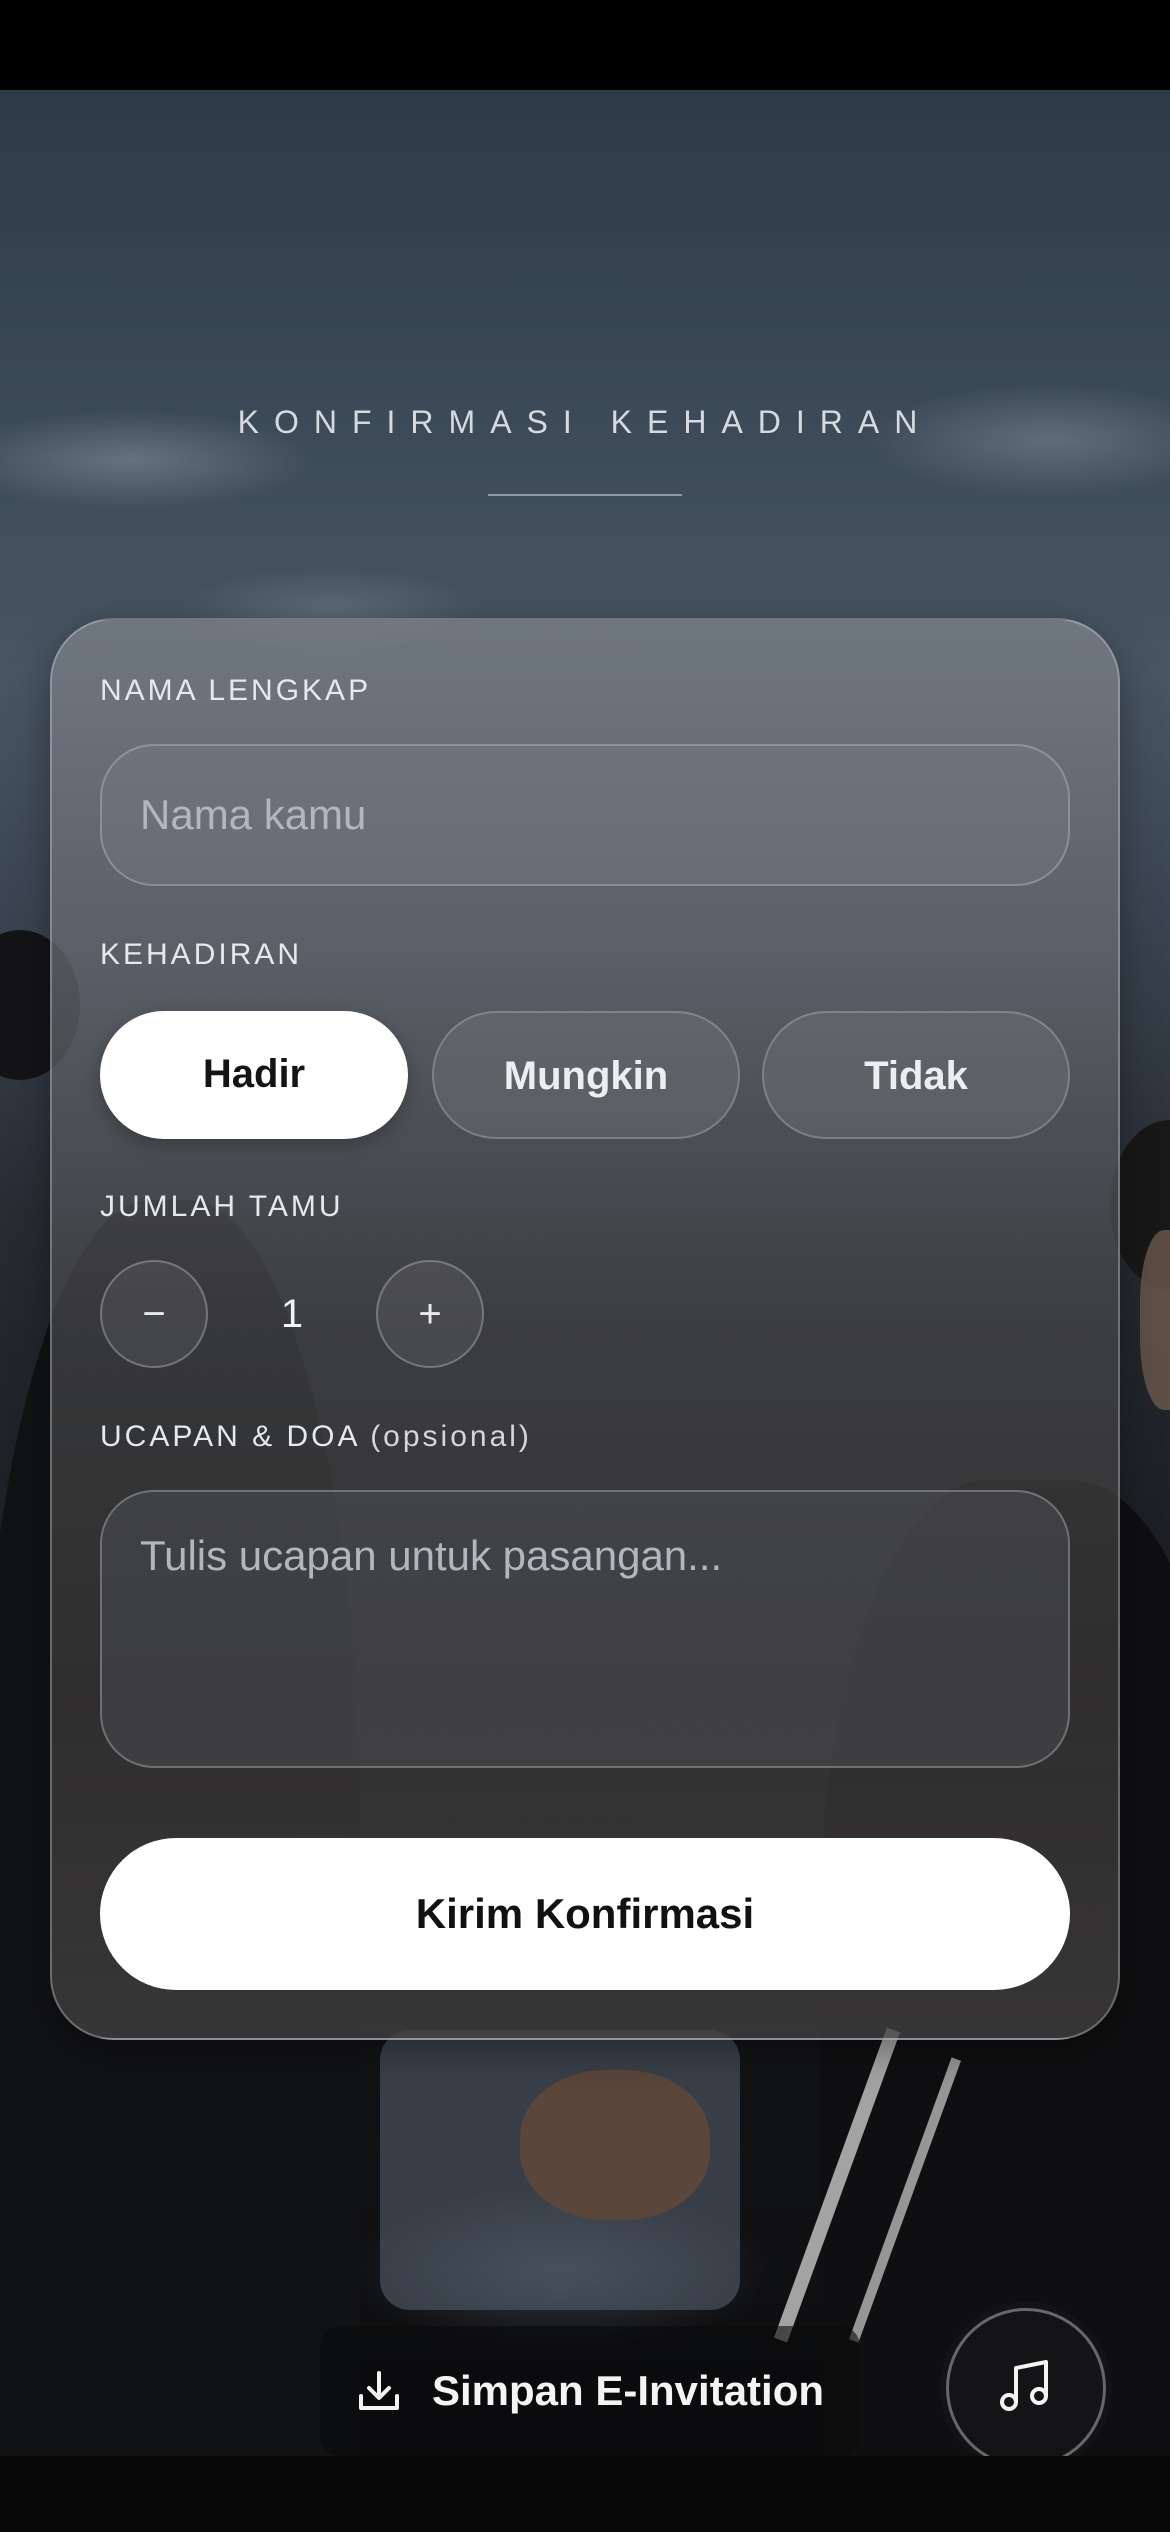 The width and height of the screenshot is (1170, 2532). Describe the element at coordinates (236, 690) in the screenshot. I see `name-label: NAMA LENGKAP` at that location.